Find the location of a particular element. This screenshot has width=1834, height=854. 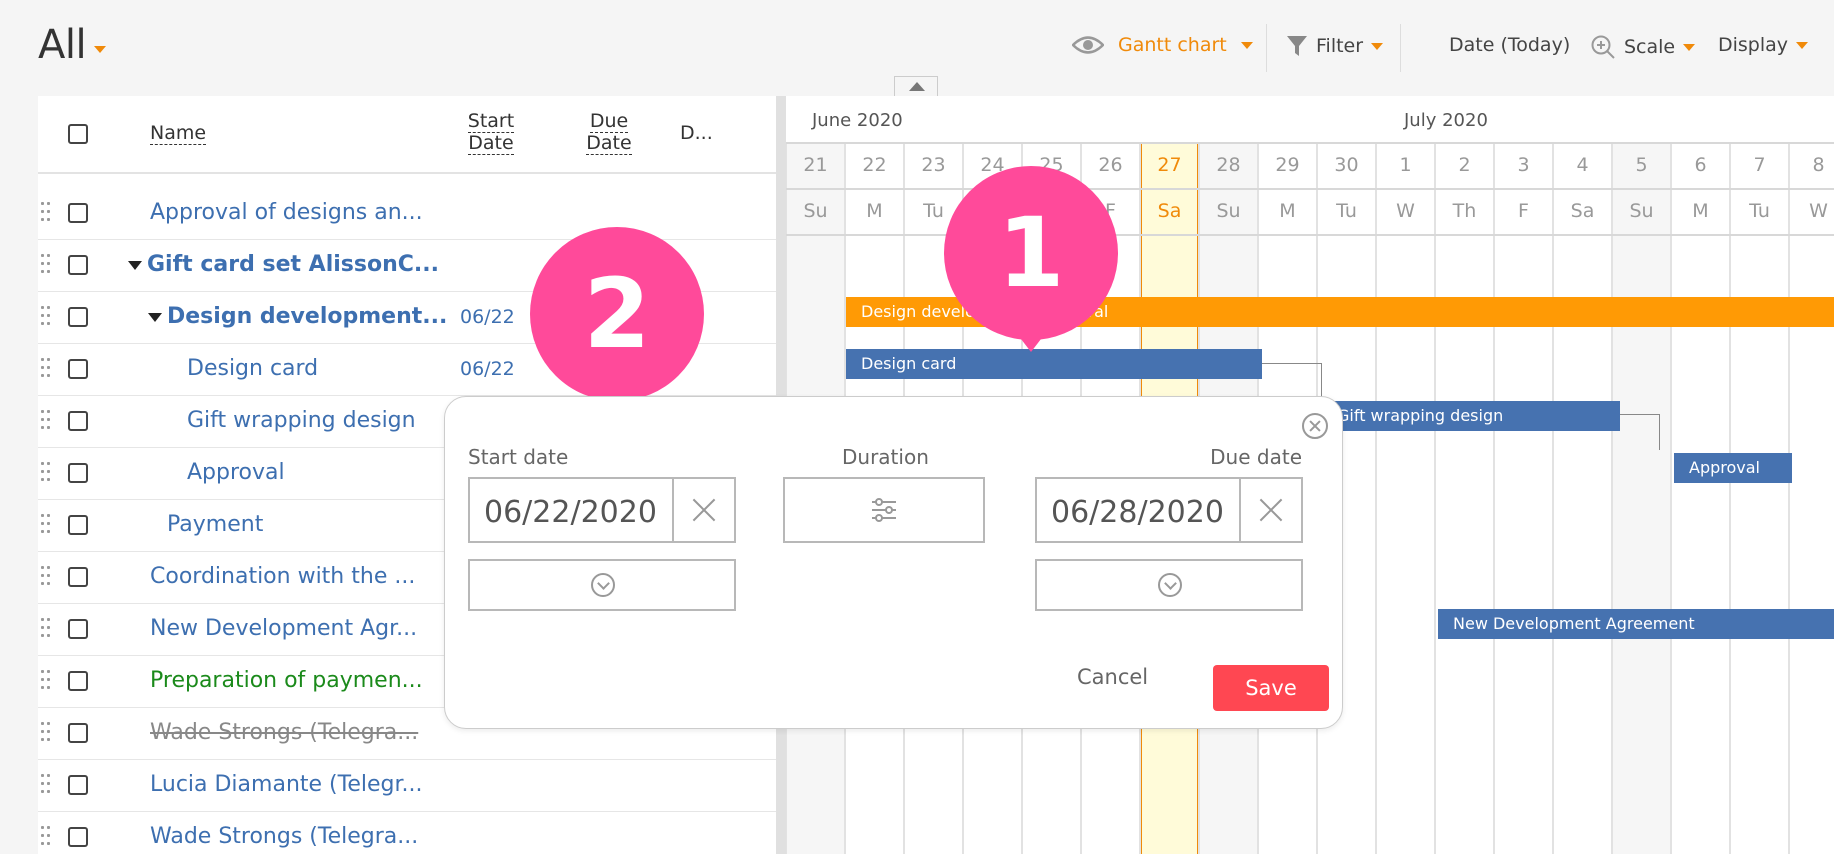

close-icon is located at coordinates (1315, 426).